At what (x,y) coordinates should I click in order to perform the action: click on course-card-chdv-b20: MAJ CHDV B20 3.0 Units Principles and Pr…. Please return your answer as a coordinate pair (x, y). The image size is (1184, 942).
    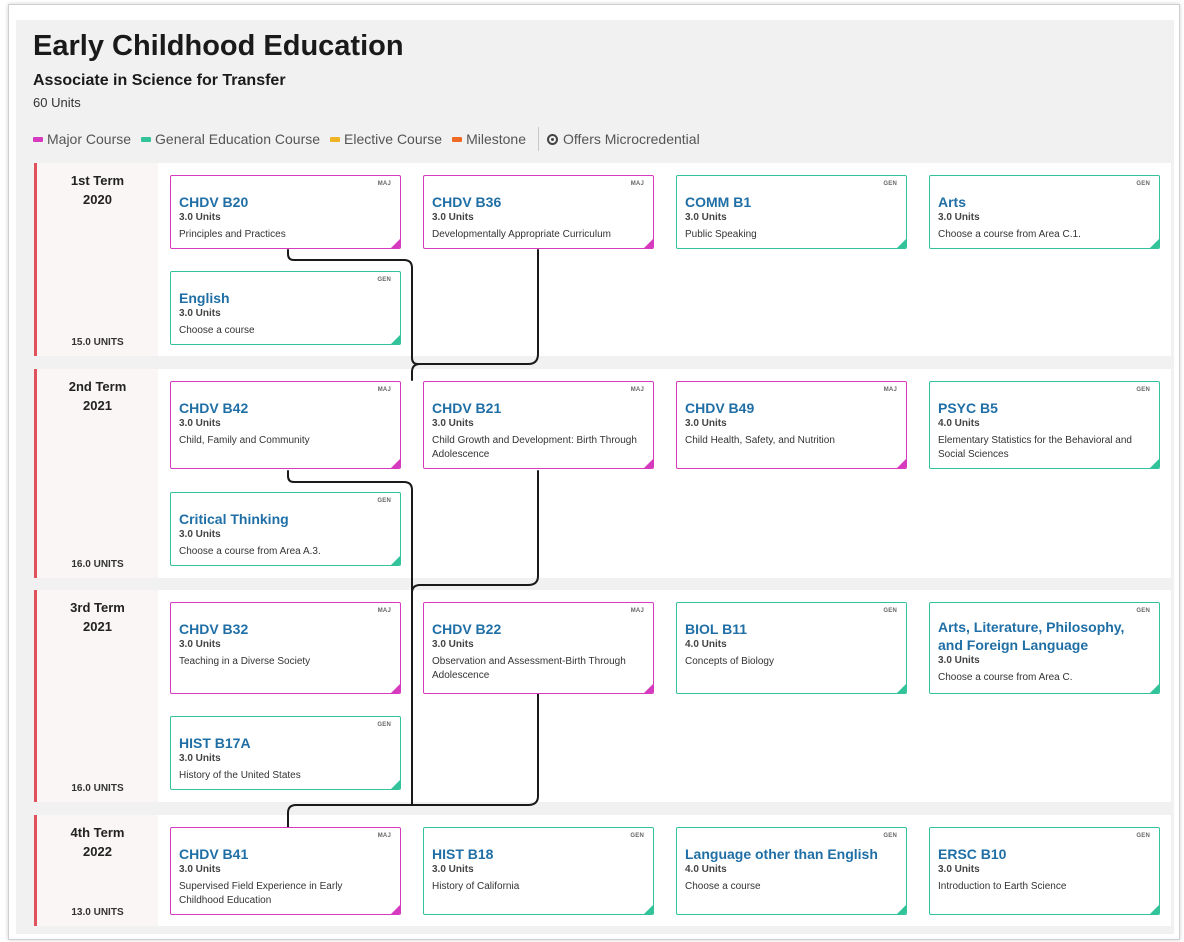
    Looking at the image, I should click on (285, 212).